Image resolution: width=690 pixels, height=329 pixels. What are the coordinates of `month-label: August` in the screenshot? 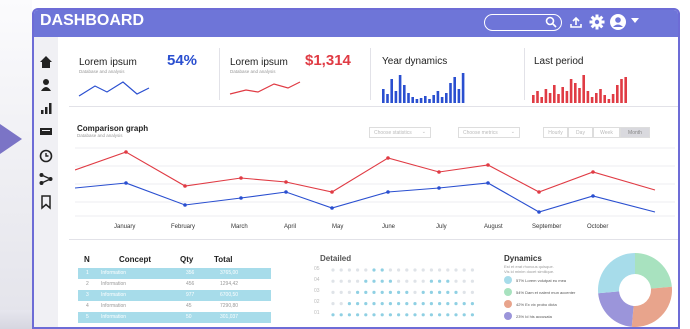 It's located at (493, 227).